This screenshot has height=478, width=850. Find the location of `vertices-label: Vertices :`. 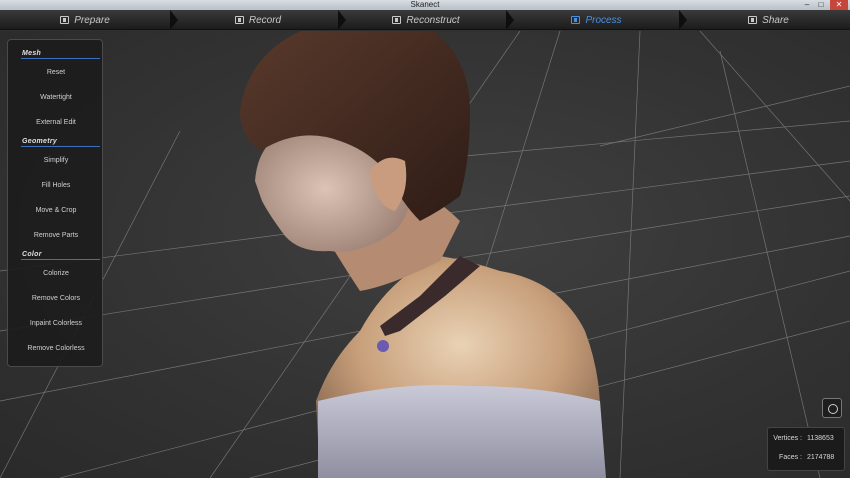

vertices-label: Vertices : is located at coordinates (787, 438).